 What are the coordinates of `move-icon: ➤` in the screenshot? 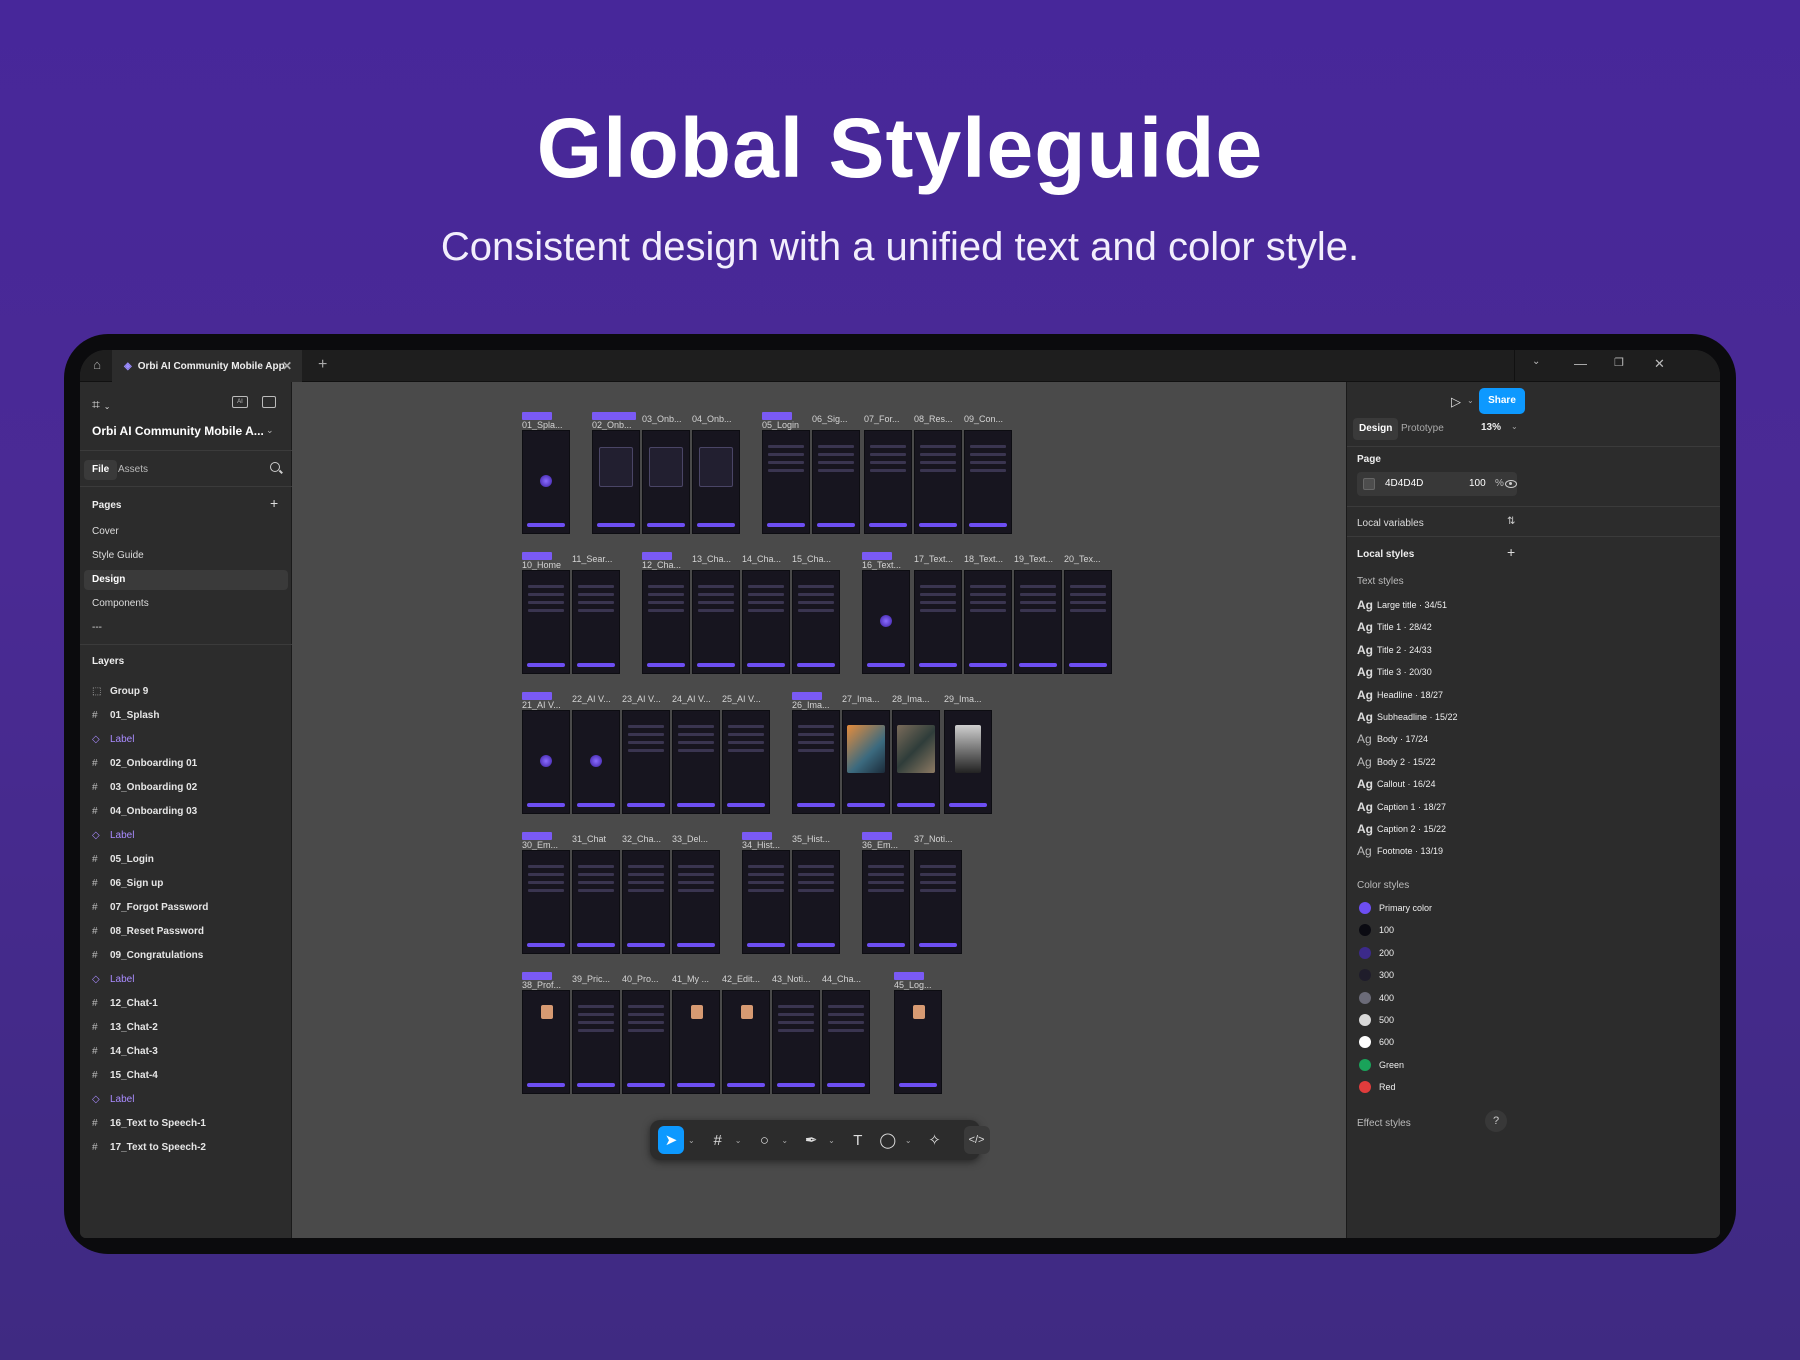 It's located at (671, 1140).